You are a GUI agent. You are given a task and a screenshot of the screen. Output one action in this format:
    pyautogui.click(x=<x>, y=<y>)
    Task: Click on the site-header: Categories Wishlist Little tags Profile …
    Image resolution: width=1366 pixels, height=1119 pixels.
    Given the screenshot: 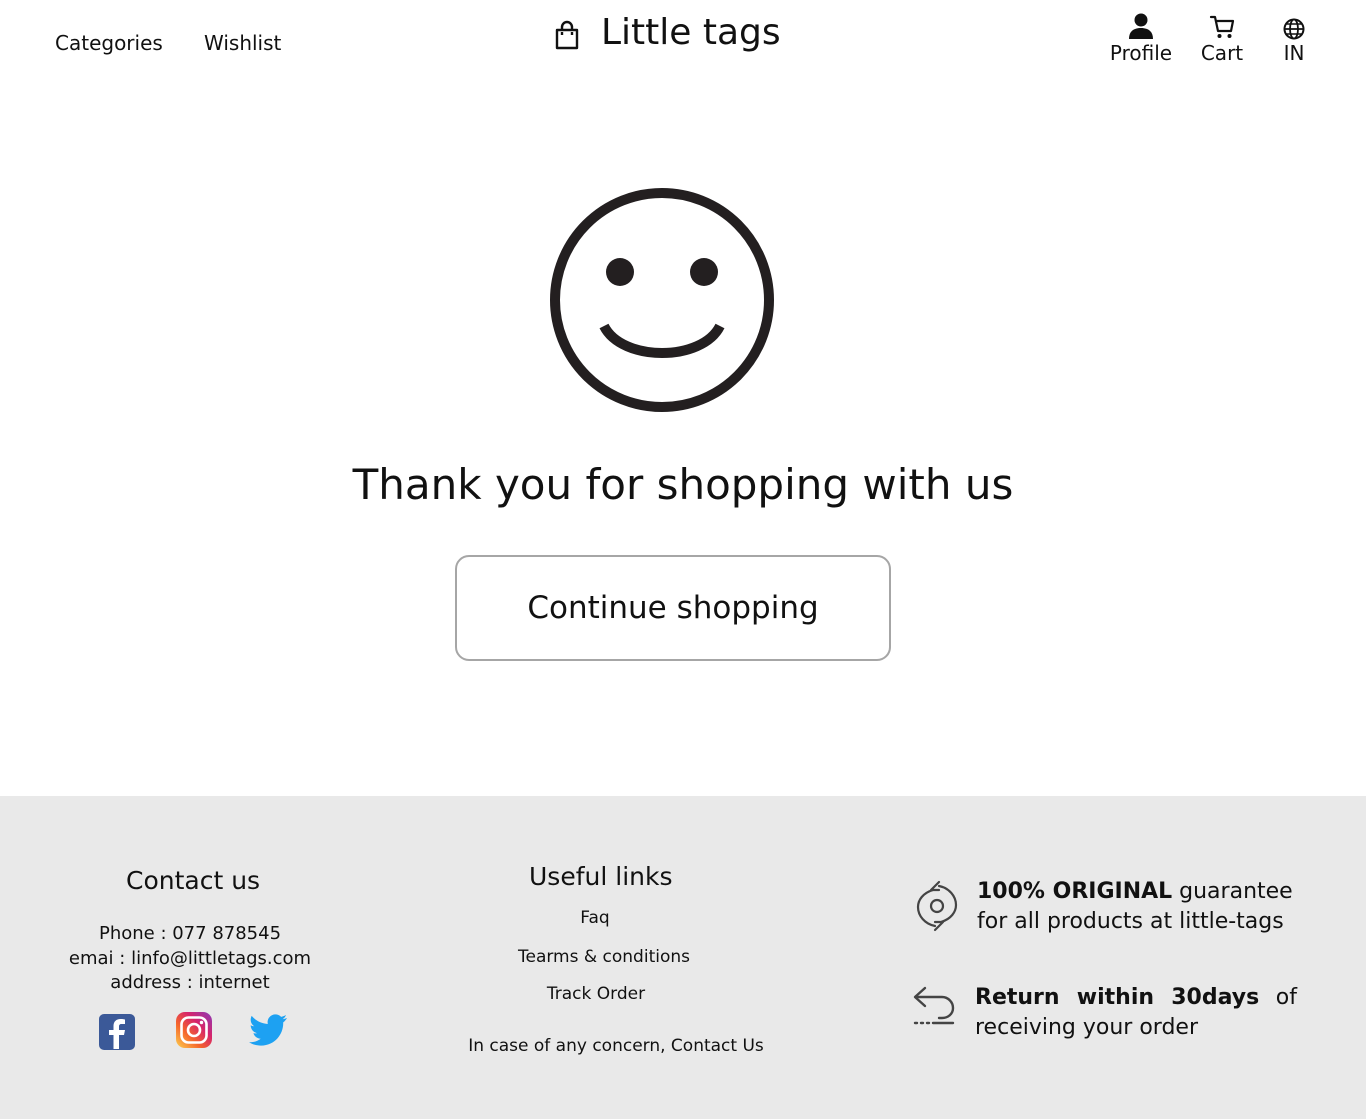 What is the action you would take?
    pyautogui.click(x=683, y=45)
    